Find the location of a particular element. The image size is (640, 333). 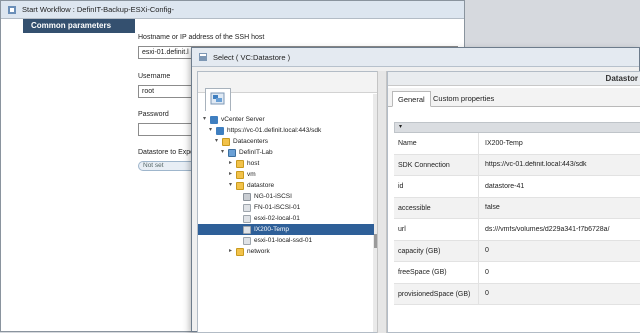

tree-node-label: esxi-02-local-01 is located at coordinates (277, 218).